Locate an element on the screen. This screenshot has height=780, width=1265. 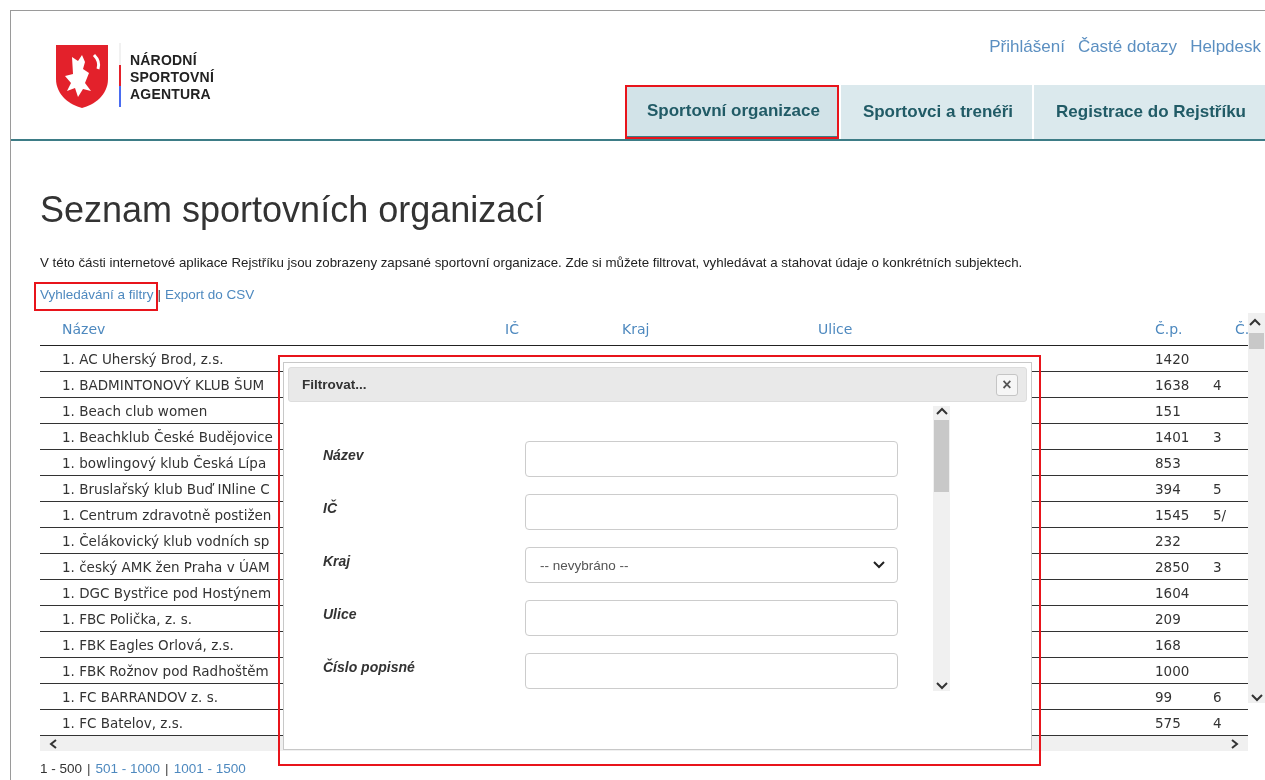
table-cell-text: 1. BADMINTONOVÝ KLUB ŠUM is located at coordinates (163, 384).